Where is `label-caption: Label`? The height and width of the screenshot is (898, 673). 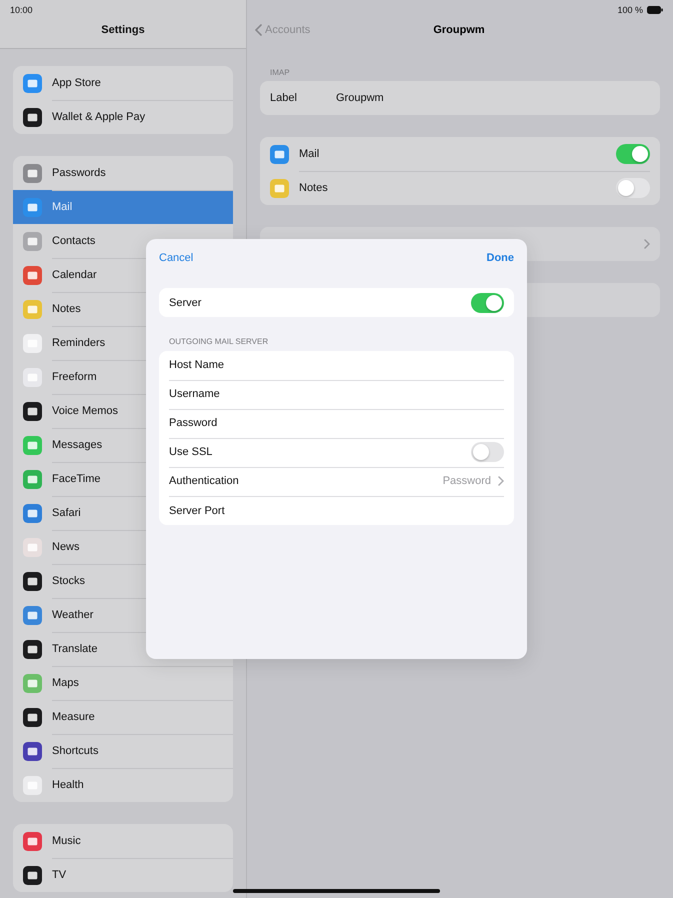 label-caption: Label is located at coordinates (284, 98).